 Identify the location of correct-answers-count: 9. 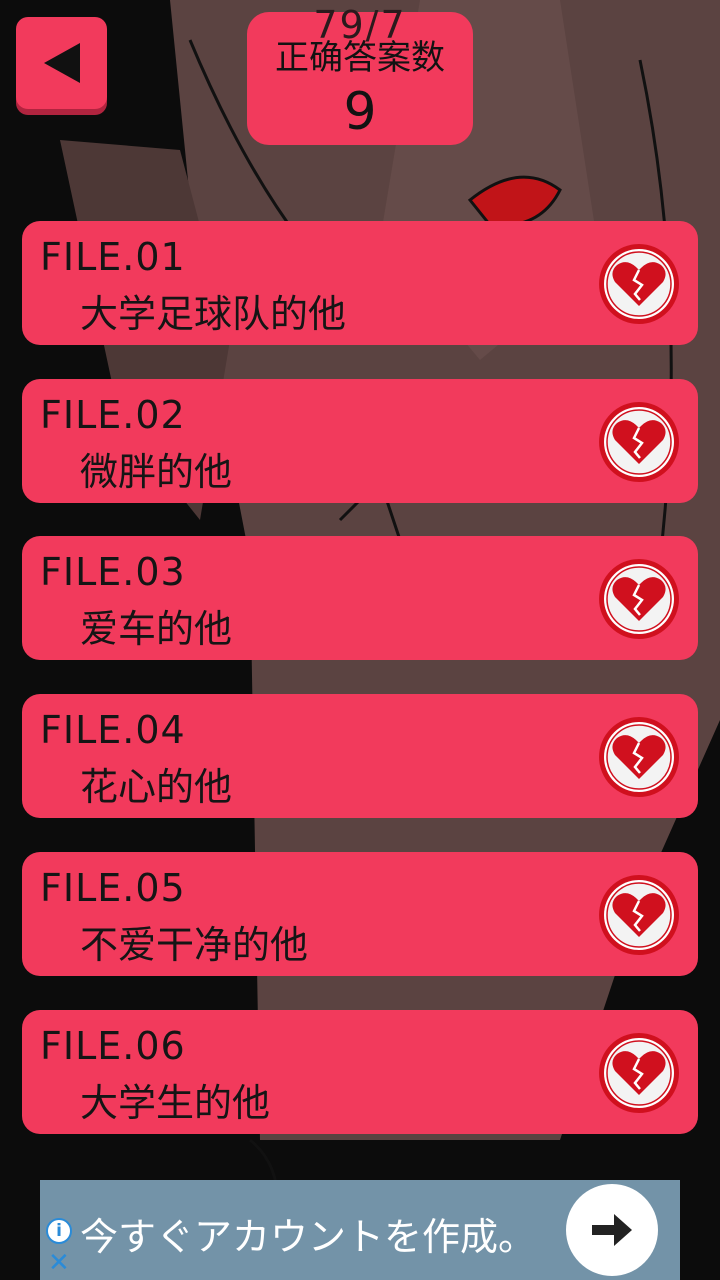
(360, 112).